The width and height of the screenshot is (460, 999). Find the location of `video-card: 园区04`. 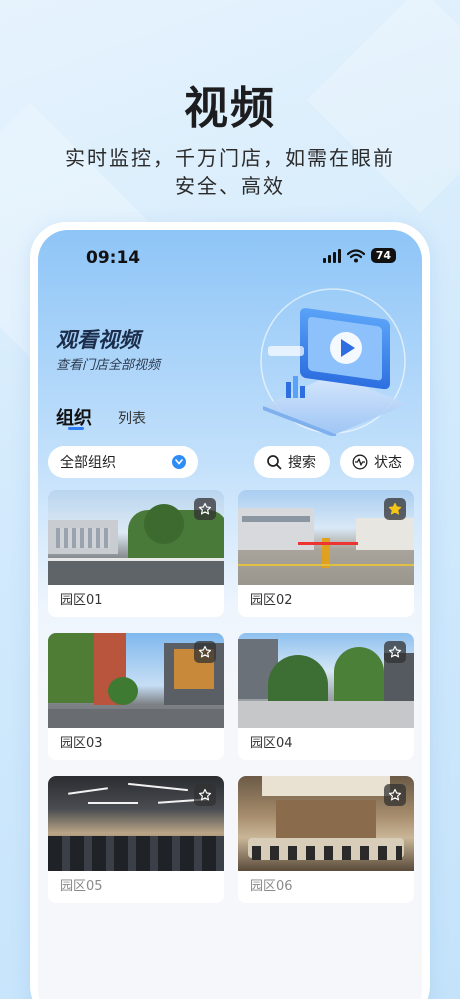

video-card: 园区04 is located at coordinates (326, 696).